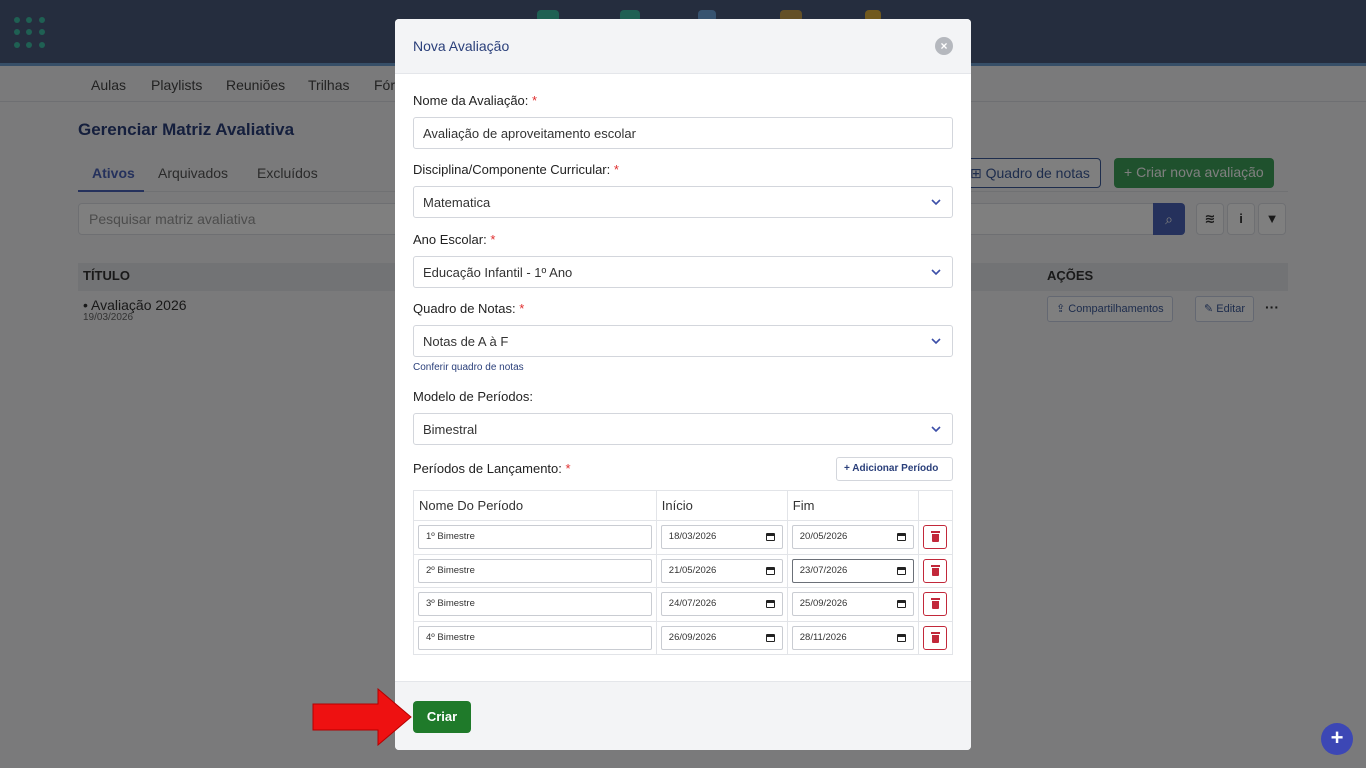 The height and width of the screenshot is (768, 1366). Describe the element at coordinates (683, 715) in the screenshot. I see `modal-footer: Criar` at that location.